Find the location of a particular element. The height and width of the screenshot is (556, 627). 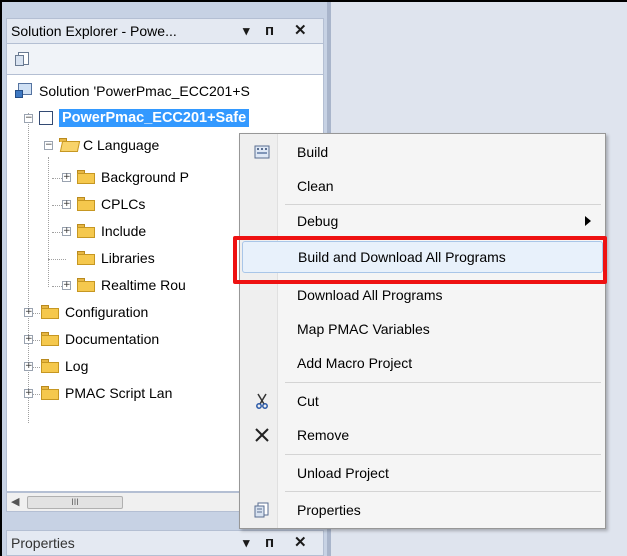

tree-node-project: PowerPmac_ECC201+Safe is located at coordinates (144, 118).